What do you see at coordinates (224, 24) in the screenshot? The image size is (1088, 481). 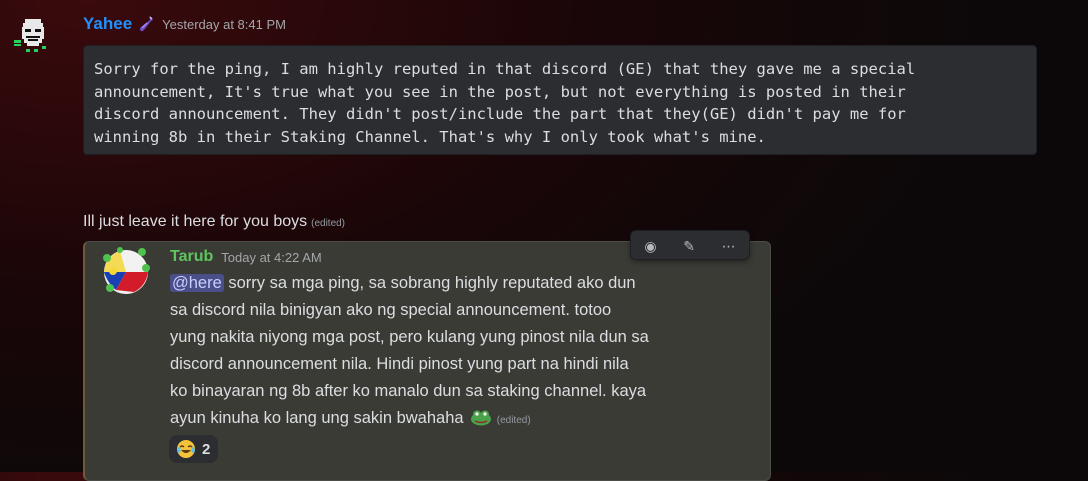 I see `timestamp: Yesterday at 8:41 PM` at bounding box center [224, 24].